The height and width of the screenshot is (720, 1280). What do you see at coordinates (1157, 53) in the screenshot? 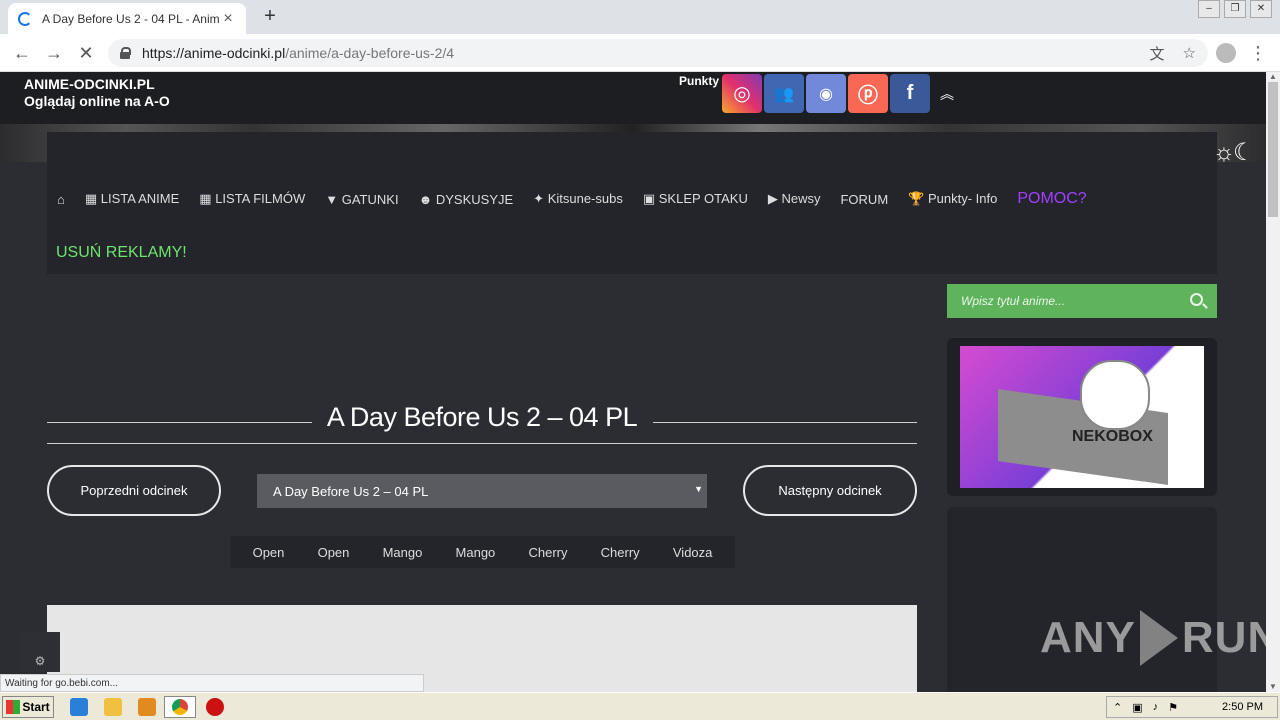
I see `translate-icon: 文` at bounding box center [1157, 53].